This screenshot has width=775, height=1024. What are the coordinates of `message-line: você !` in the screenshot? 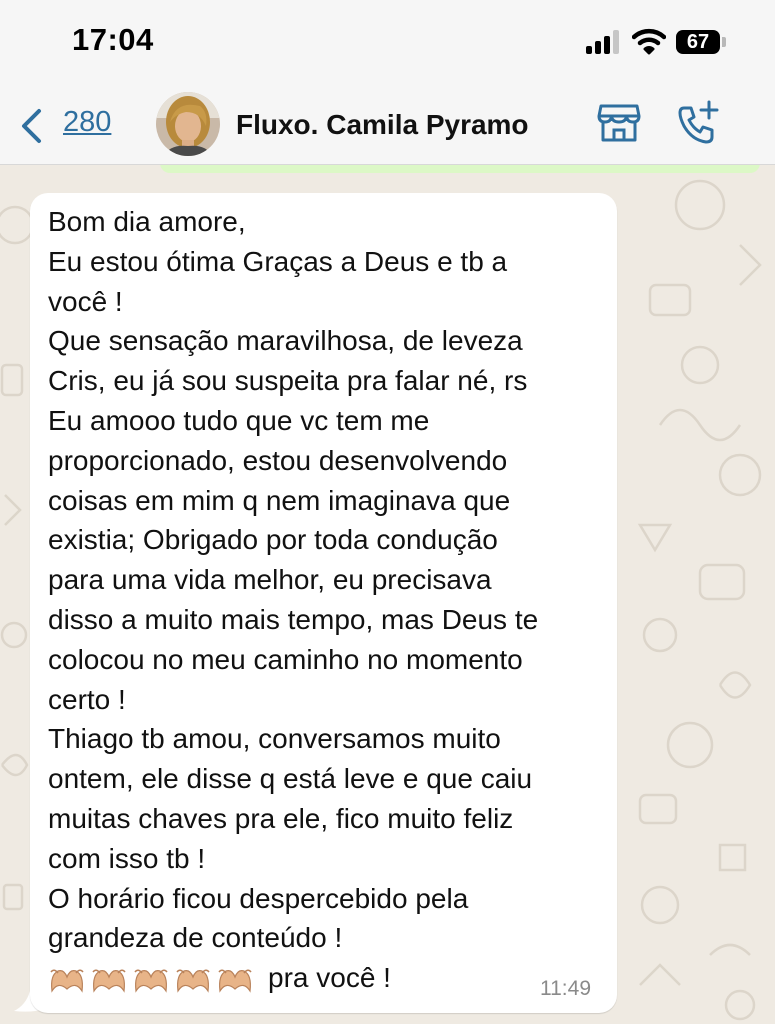 It's located at (85, 301).